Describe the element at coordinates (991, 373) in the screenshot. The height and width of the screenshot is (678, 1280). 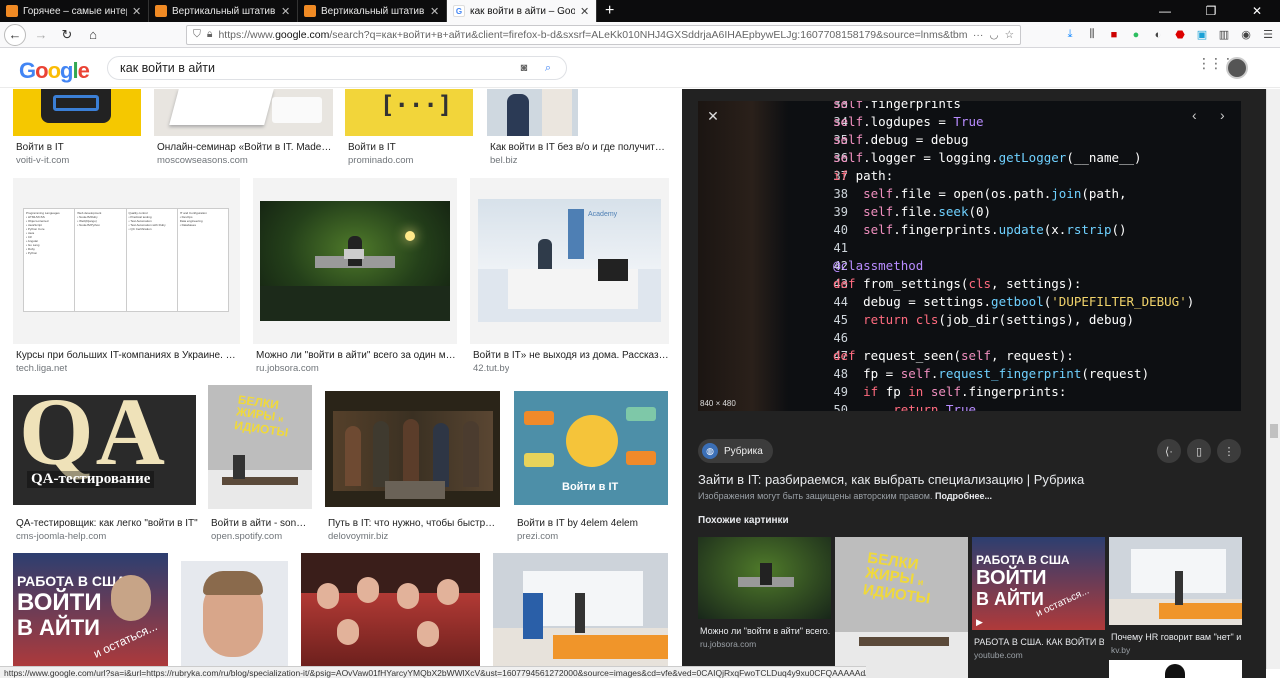
I see `code-line: fp = self.request_fingerprint(request)` at that location.